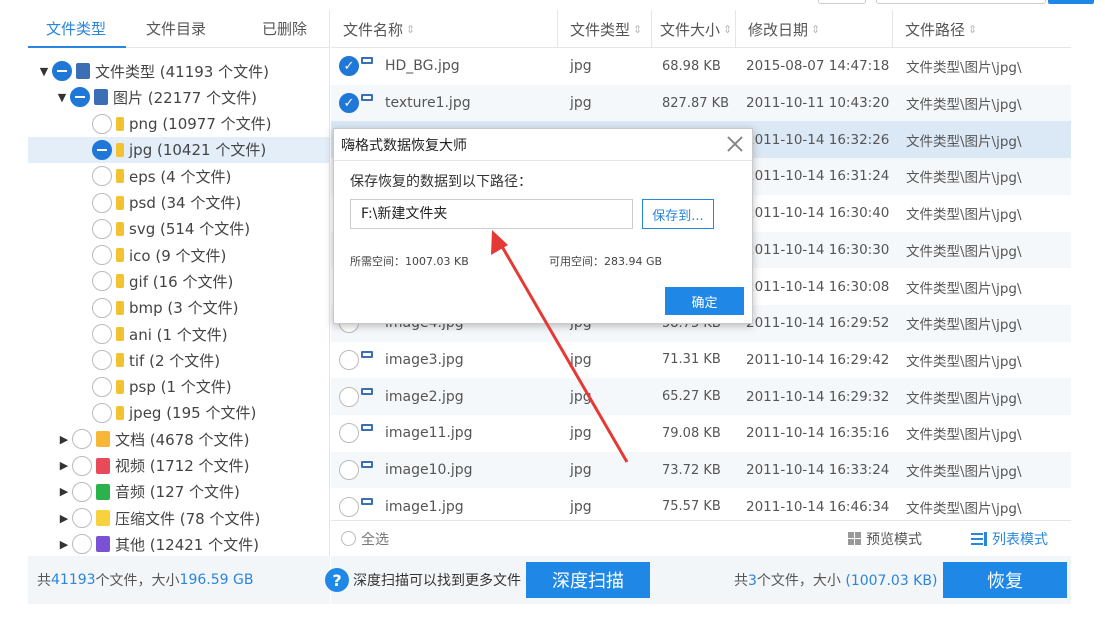 The width and height of the screenshot is (1105, 621). Describe the element at coordinates (178, 413) in the screenshot. I see `tree-node-jpeg: jpeg (195 个文件)` at that location.